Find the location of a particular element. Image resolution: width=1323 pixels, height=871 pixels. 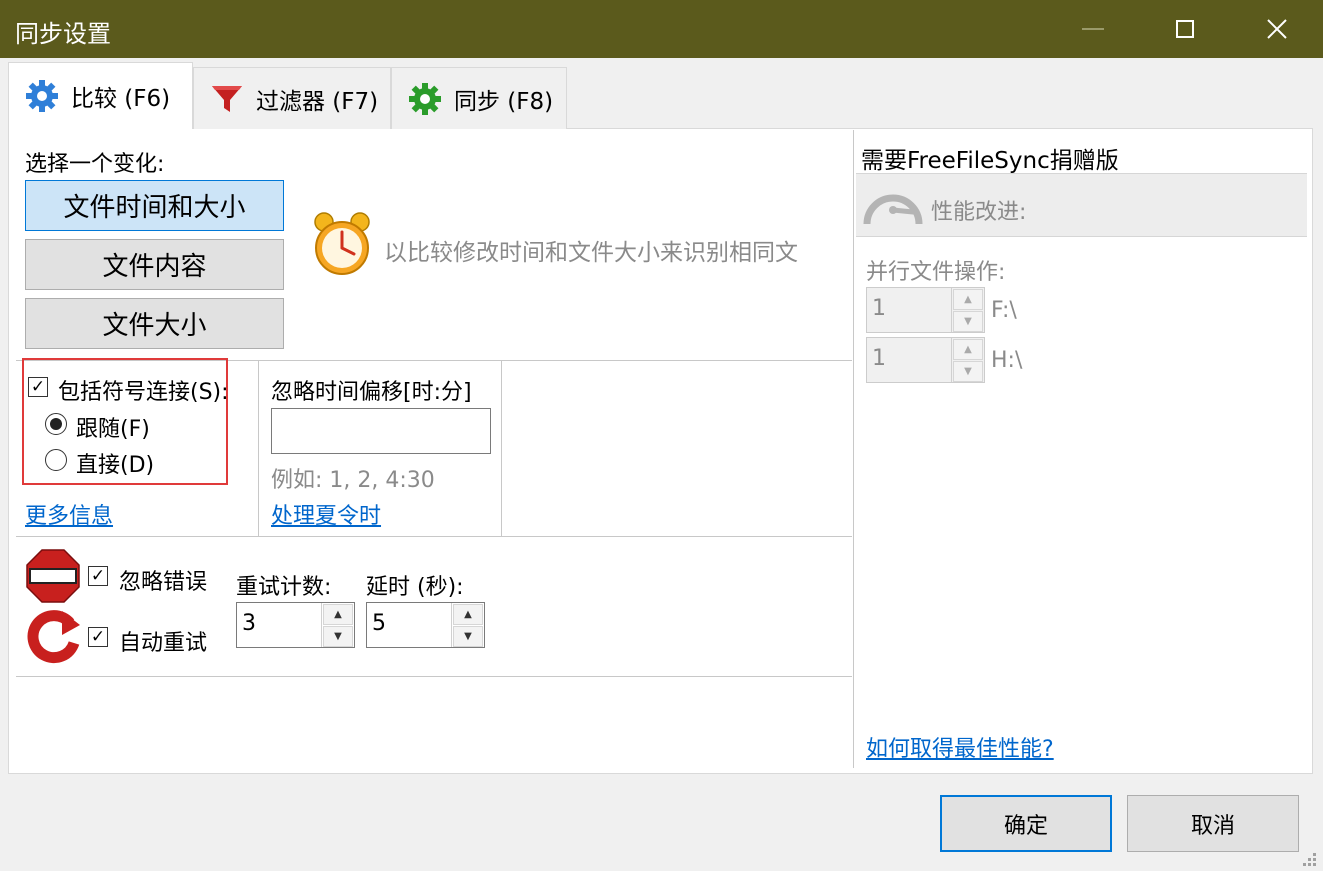

auto-retry-label: 自动重试 is located at coordinates (163, 643).